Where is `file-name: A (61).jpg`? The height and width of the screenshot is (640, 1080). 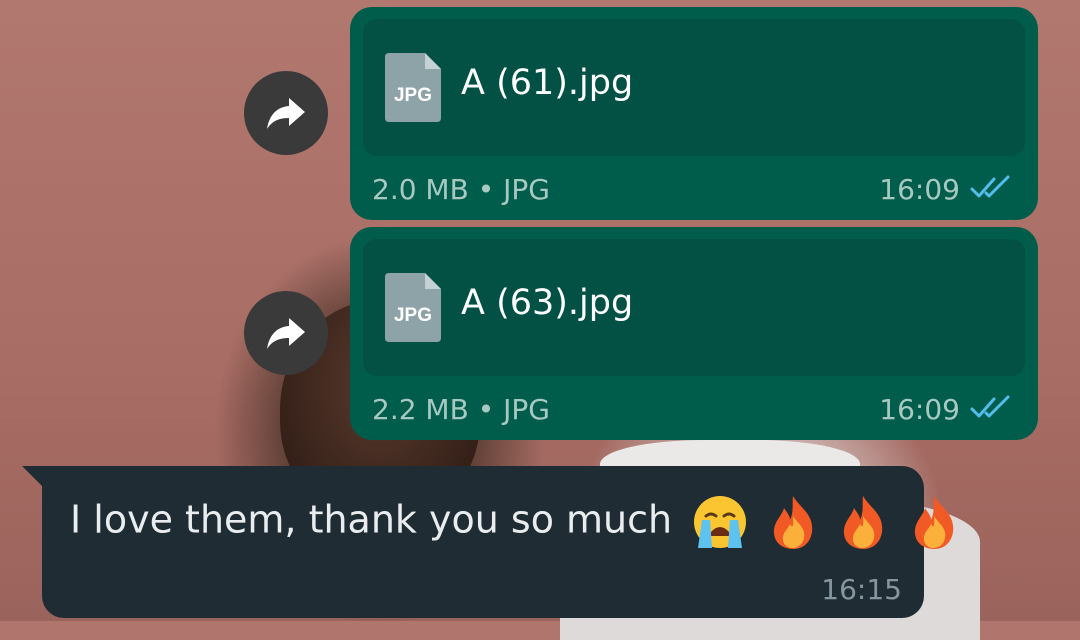 file-name: A (61).jpg is located at coordinates (547, 83).